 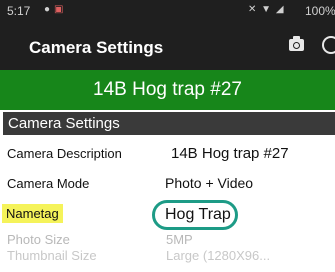 I want to click on status-icons: ✕ ▼ ◢, so click(x=266, y=9).